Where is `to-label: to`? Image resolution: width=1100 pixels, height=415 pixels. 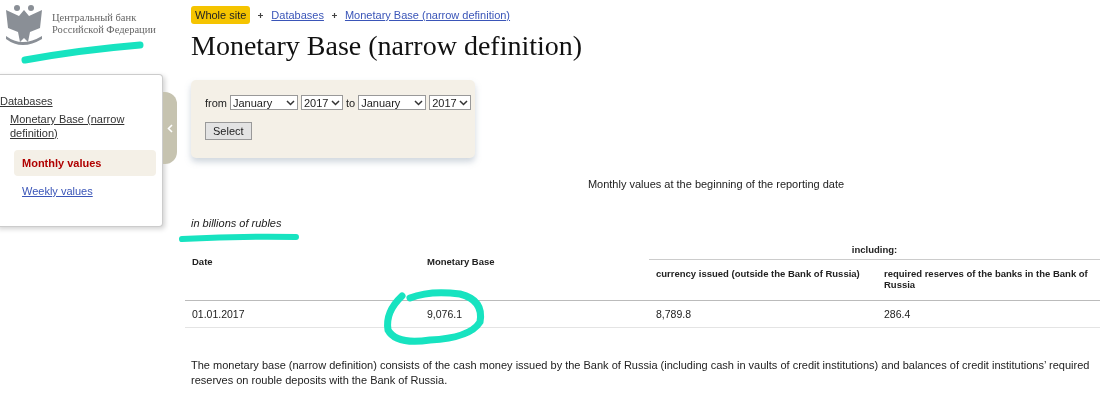
to-label: to is located at coordinates (351, 102).